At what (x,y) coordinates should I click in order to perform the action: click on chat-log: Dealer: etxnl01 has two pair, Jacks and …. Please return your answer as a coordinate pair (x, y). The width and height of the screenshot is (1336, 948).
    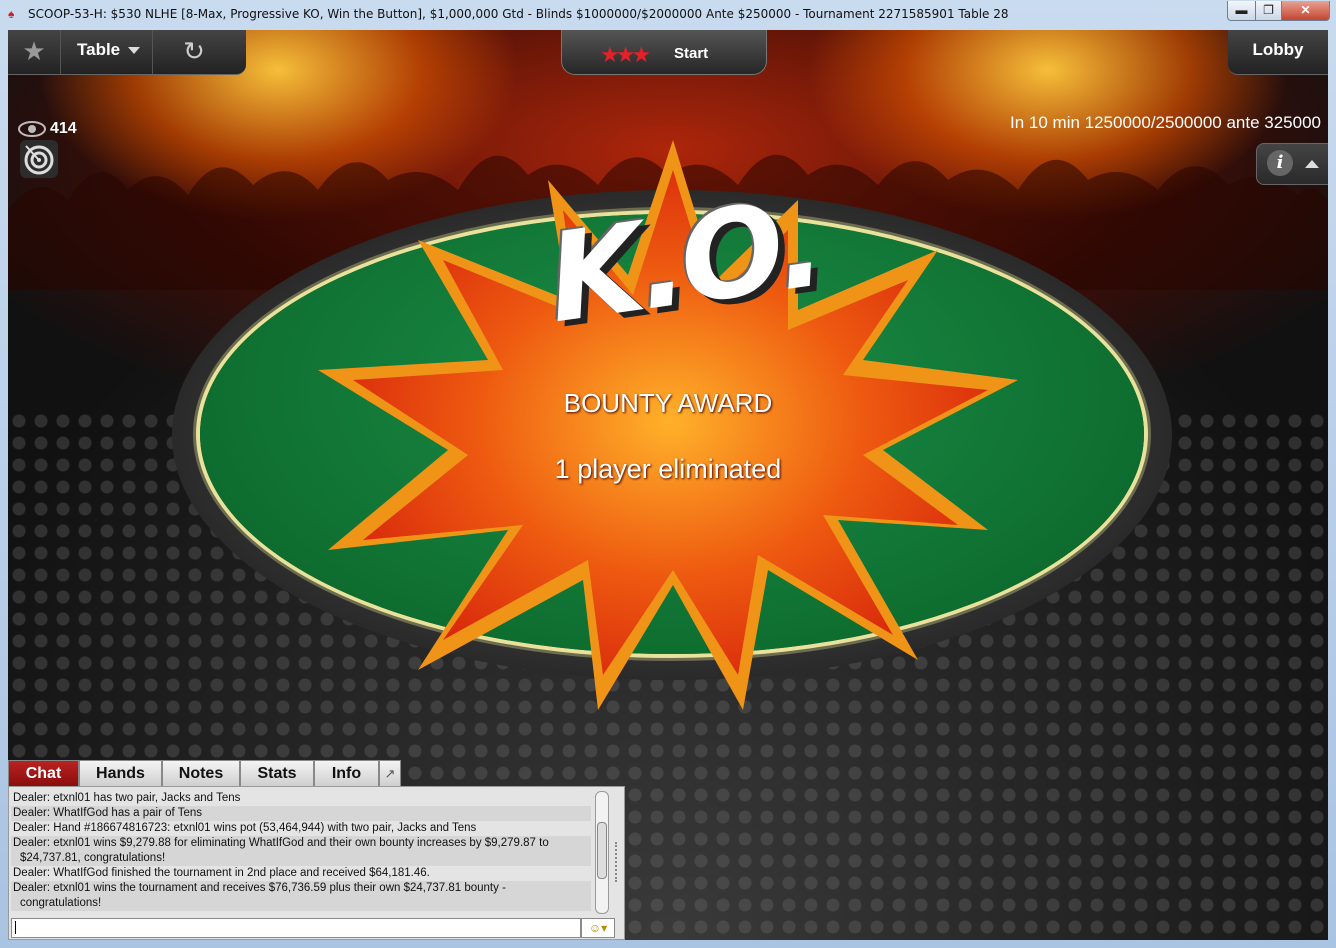
    Looking at the image, I should click on (301, 851).